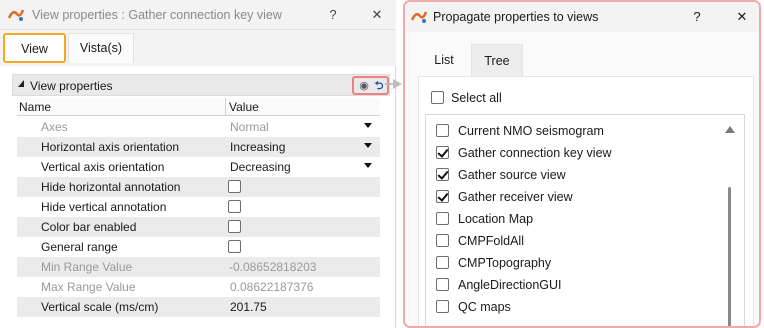  I want to click on property-row-color-bar-enabled: Color bar enabled, so click(198, 227).